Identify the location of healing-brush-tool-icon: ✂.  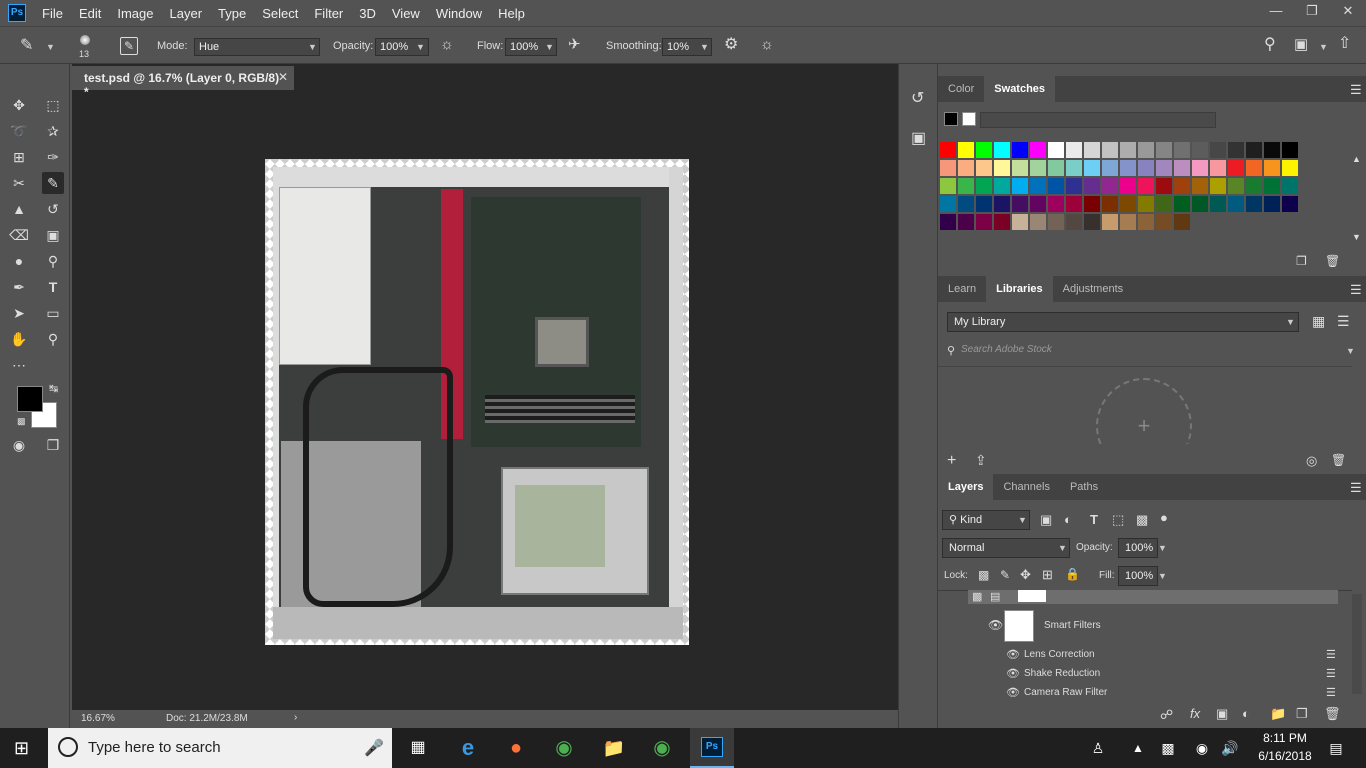
(19, 183).